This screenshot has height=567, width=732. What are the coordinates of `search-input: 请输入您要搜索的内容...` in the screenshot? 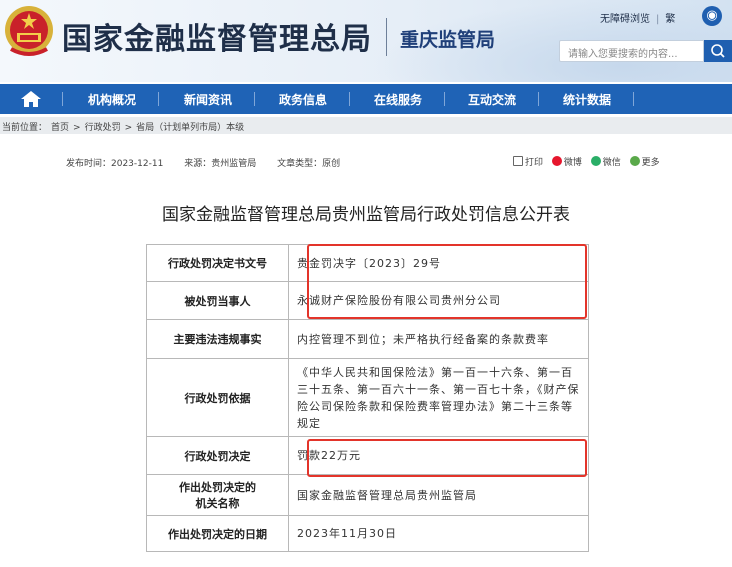 It's located at (631, 51).